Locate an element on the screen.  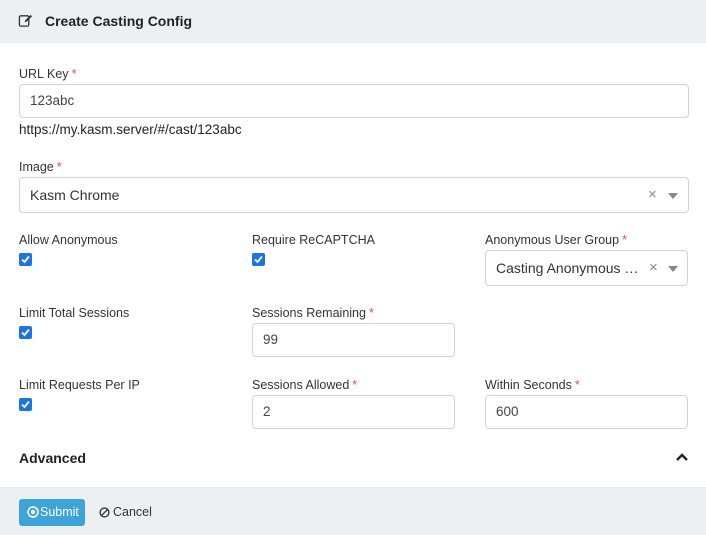
within-seconds-input: 600 is located at coordinates (586, 412).